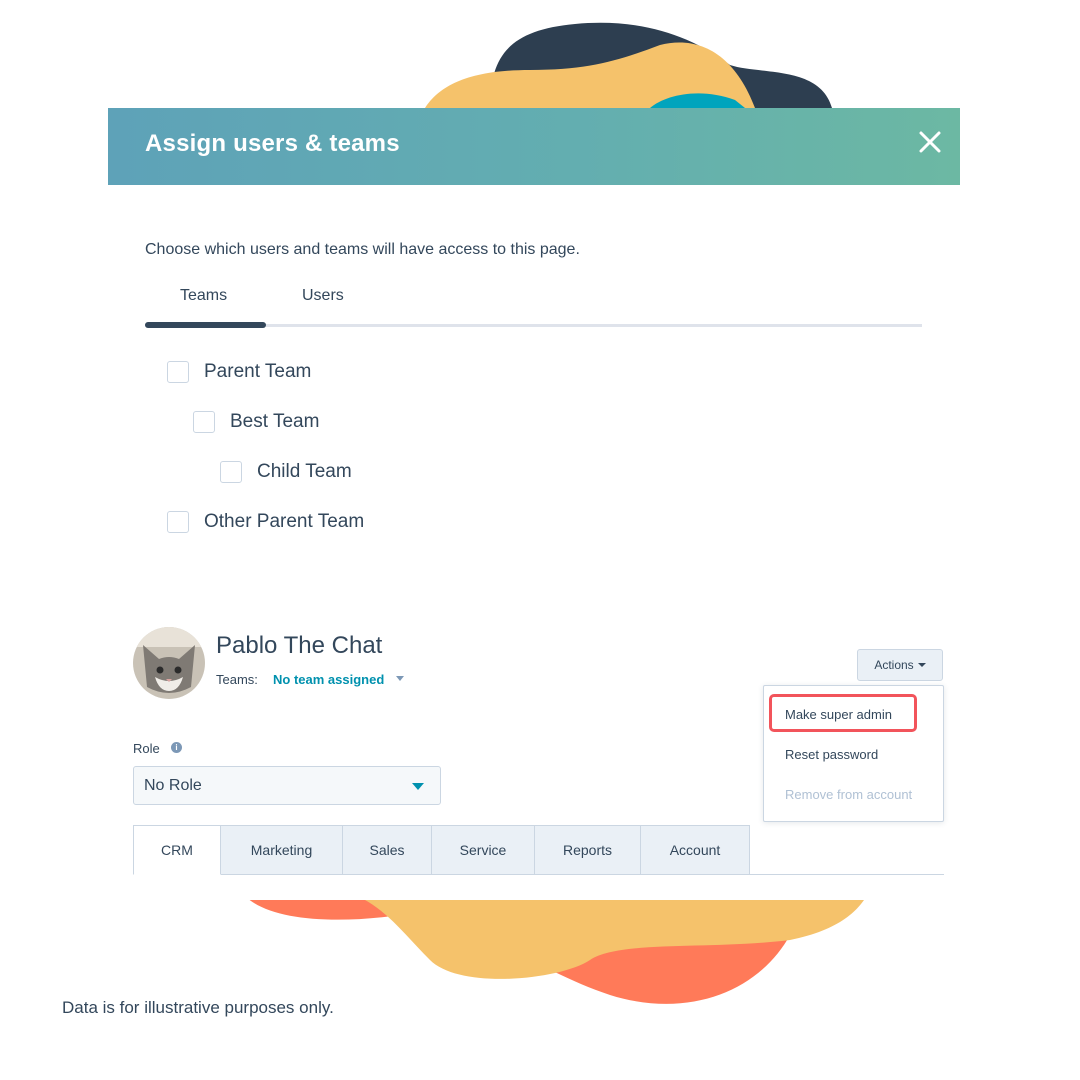  I want to click on tab-sales: Sales, so click(387, 850).